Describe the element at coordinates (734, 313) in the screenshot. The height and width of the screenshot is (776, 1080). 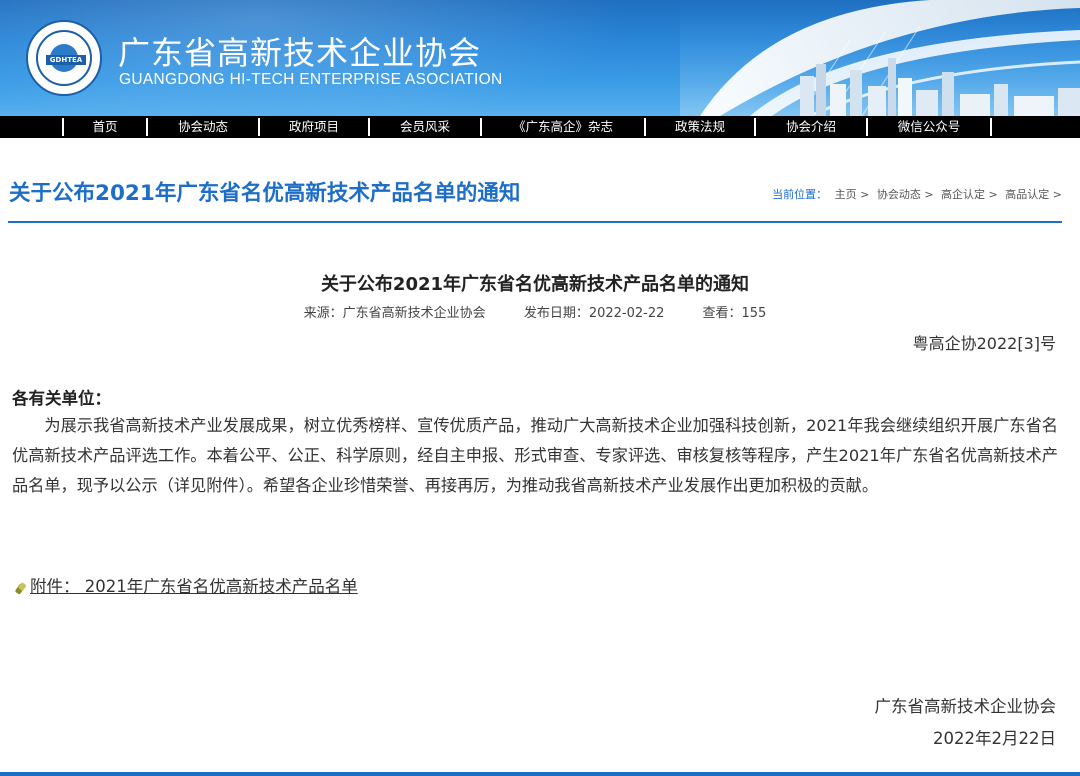
I see `article-views: 查看：155` at that location.